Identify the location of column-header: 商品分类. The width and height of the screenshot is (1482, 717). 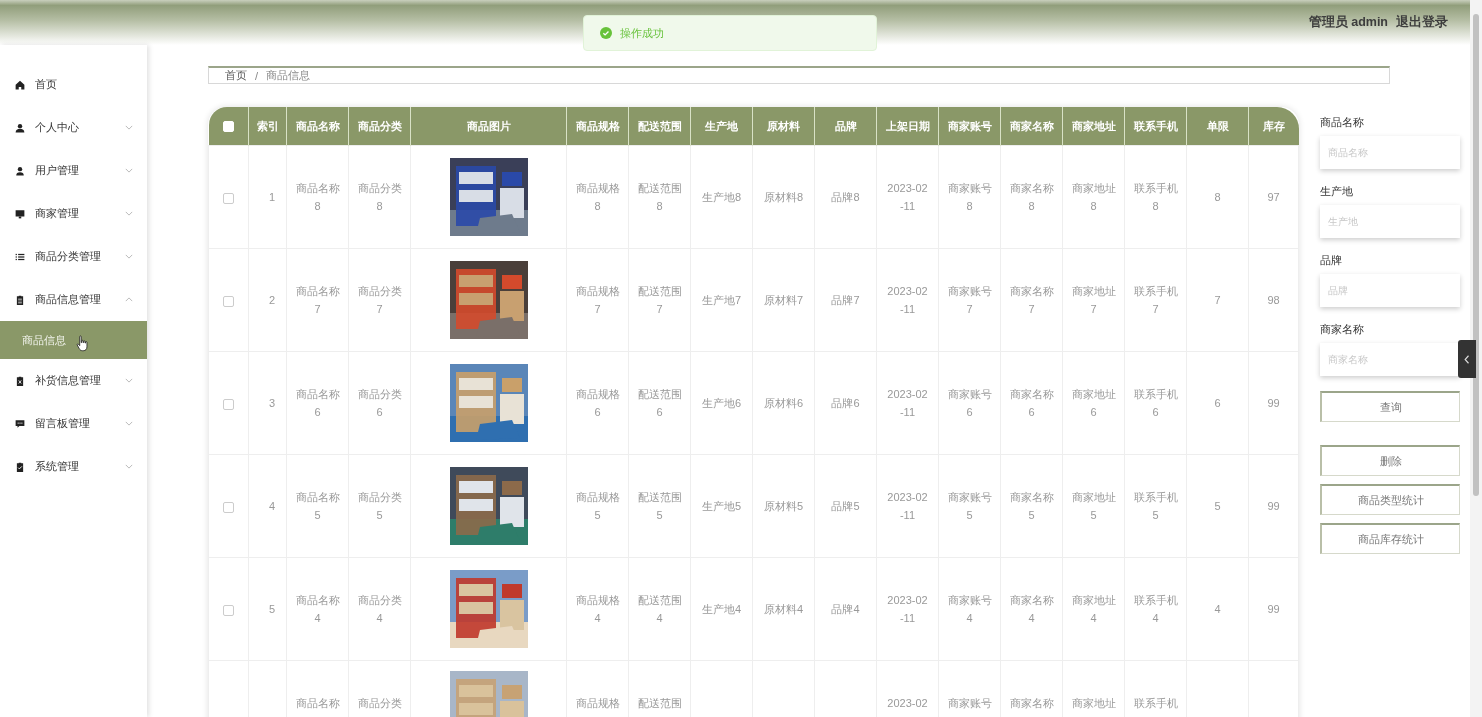
(379, 126).